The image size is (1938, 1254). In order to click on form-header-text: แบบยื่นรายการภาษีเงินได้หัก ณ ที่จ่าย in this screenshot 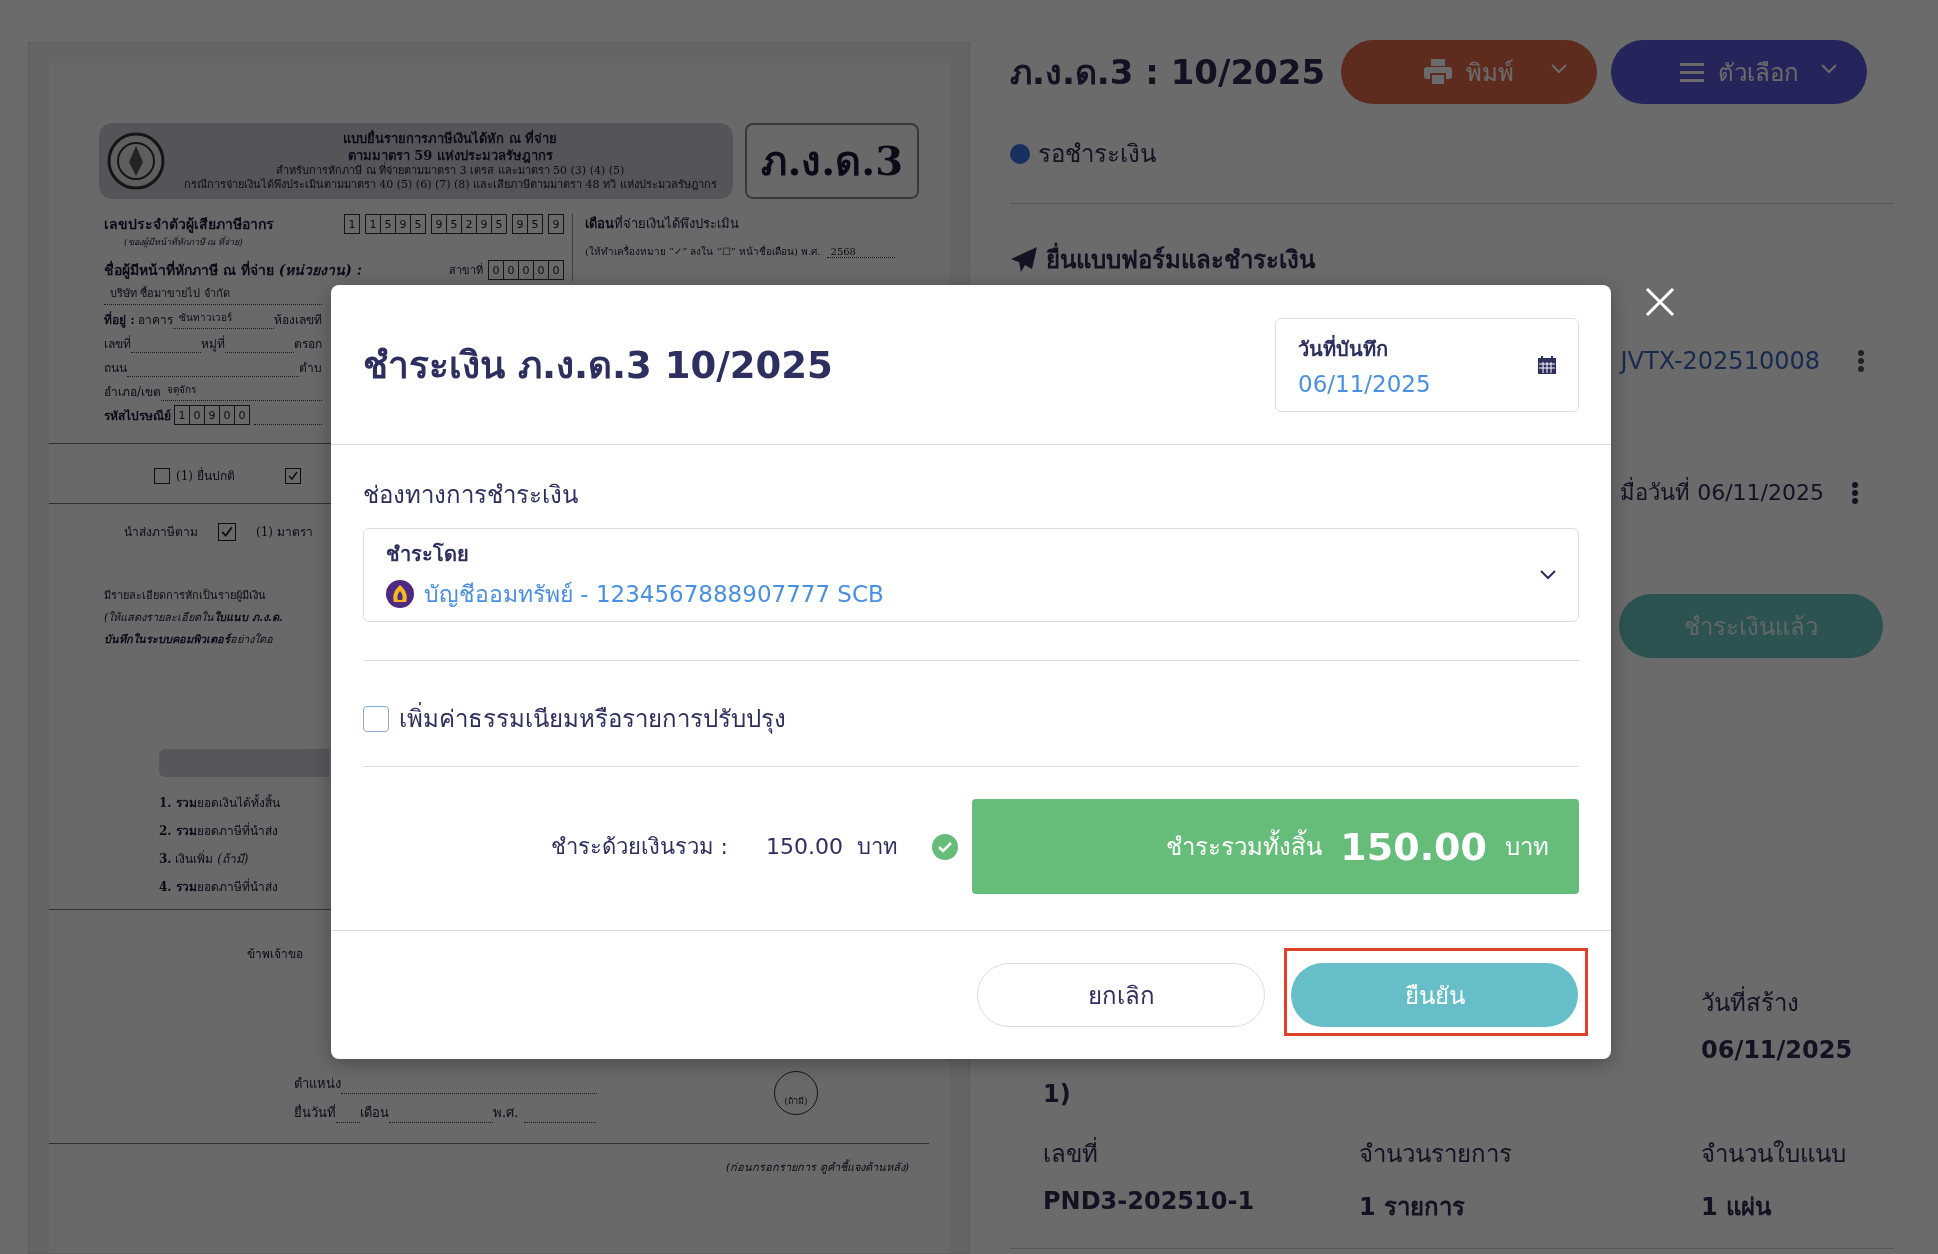, I will do `click(450, 138)`.